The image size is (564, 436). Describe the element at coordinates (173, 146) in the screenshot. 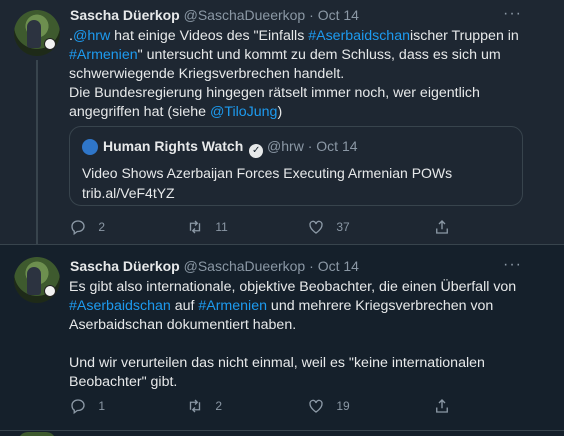

I see `quote-author-name: Human Rights Watch` at that location.